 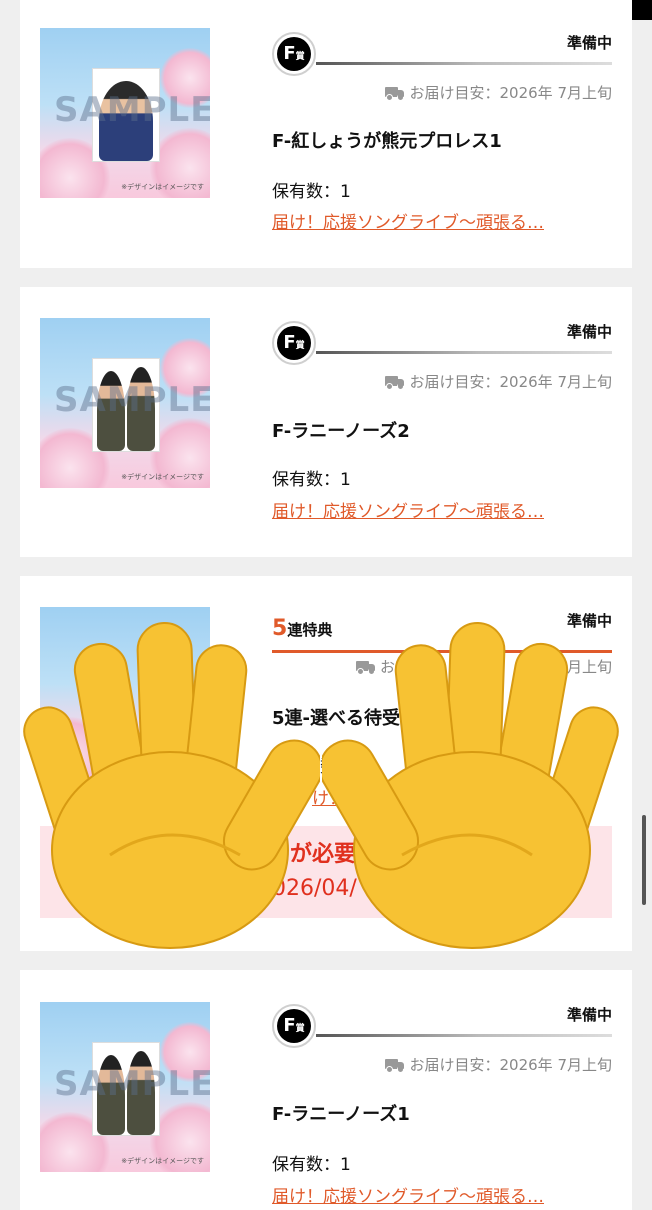 What do you see at coordinates (341, 1114) in the screenshot?
I see `product-title: F-ラニーノーズ1` at bounding box center [341, 1114].